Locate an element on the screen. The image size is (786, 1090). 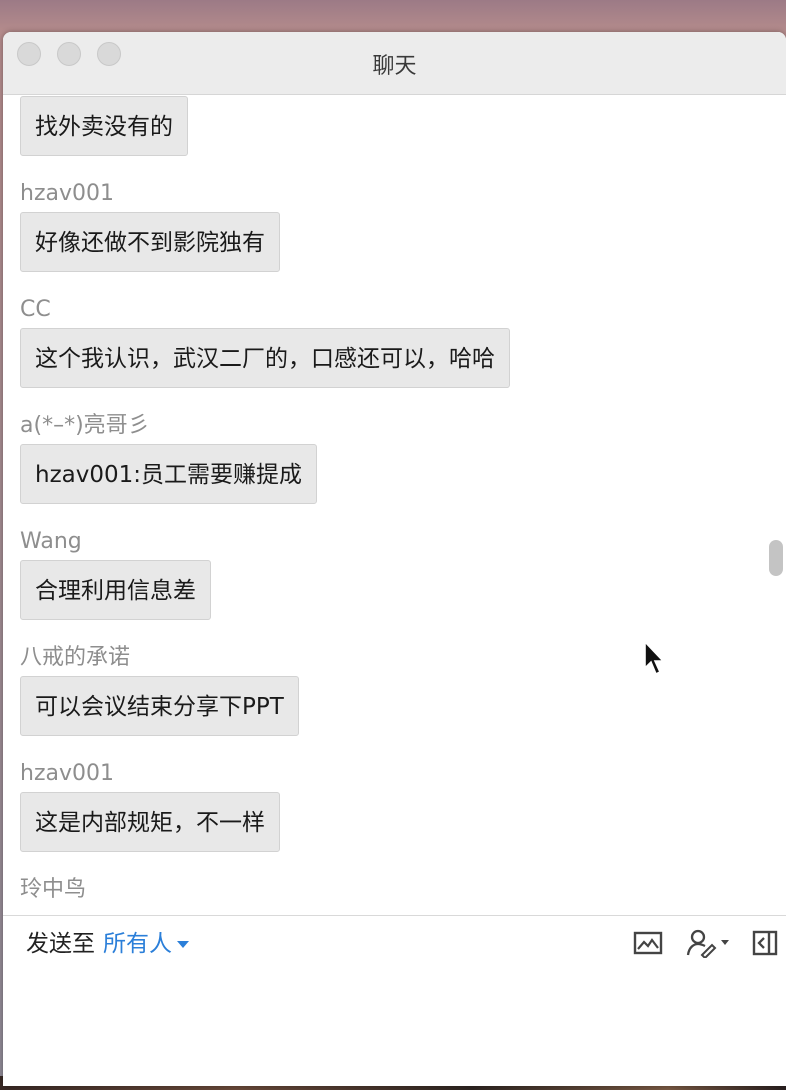
message-input is located at coordinates (394, 1026).